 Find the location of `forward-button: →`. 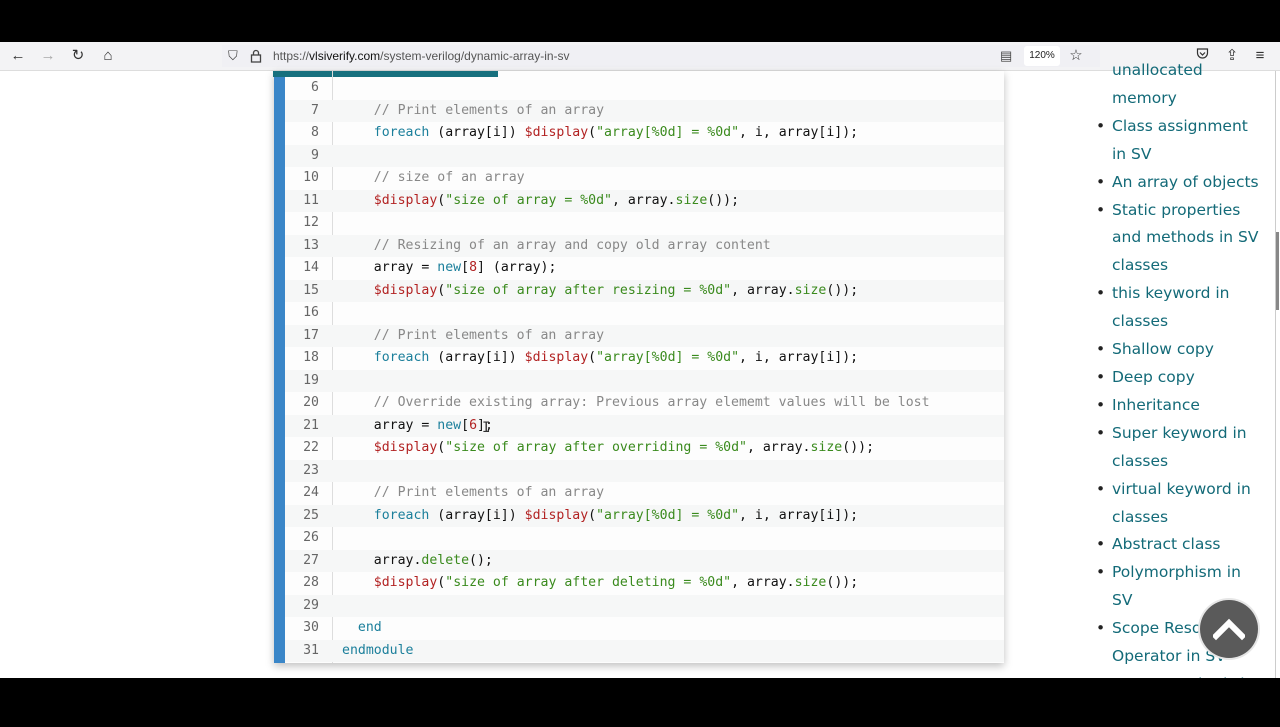

forward-button: → is located at coordinates (48, 56).